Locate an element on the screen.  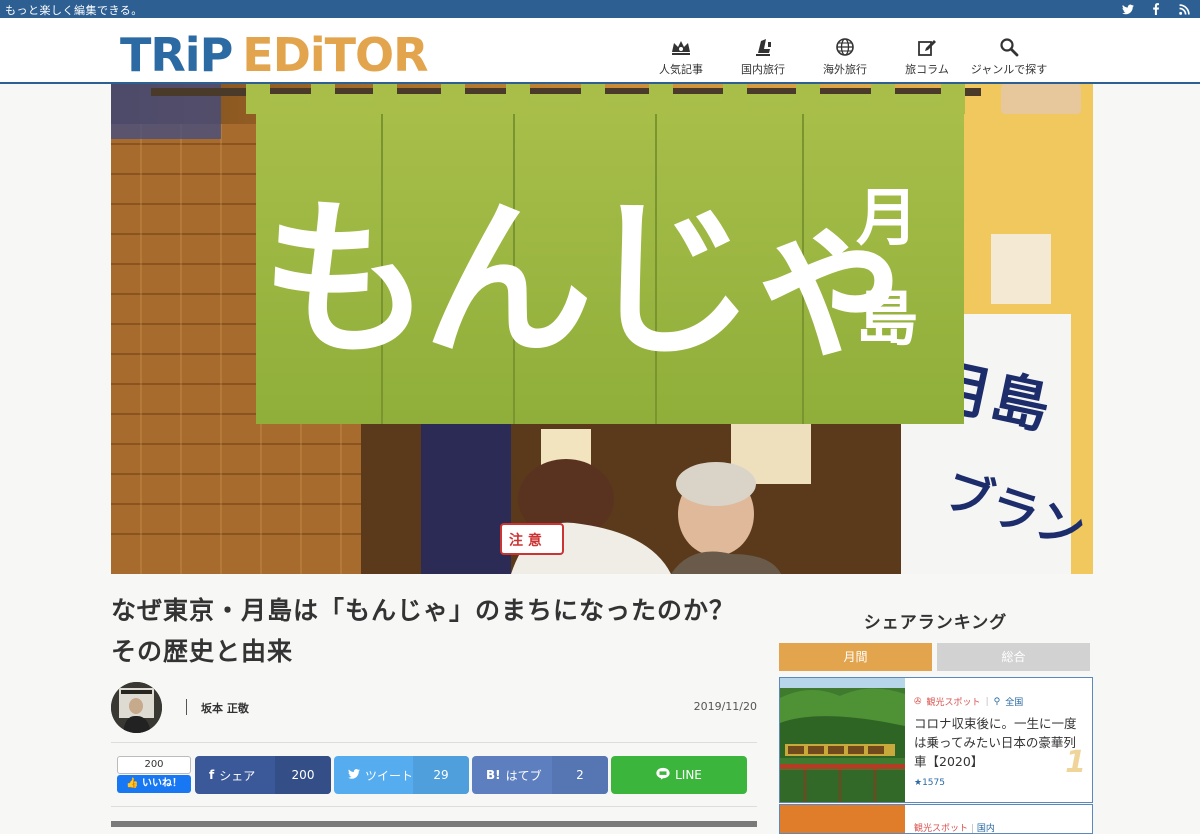
ranking-meta: ✇ 観光スポット | ⚲ 全国 is located at coordinates (1000, 702).